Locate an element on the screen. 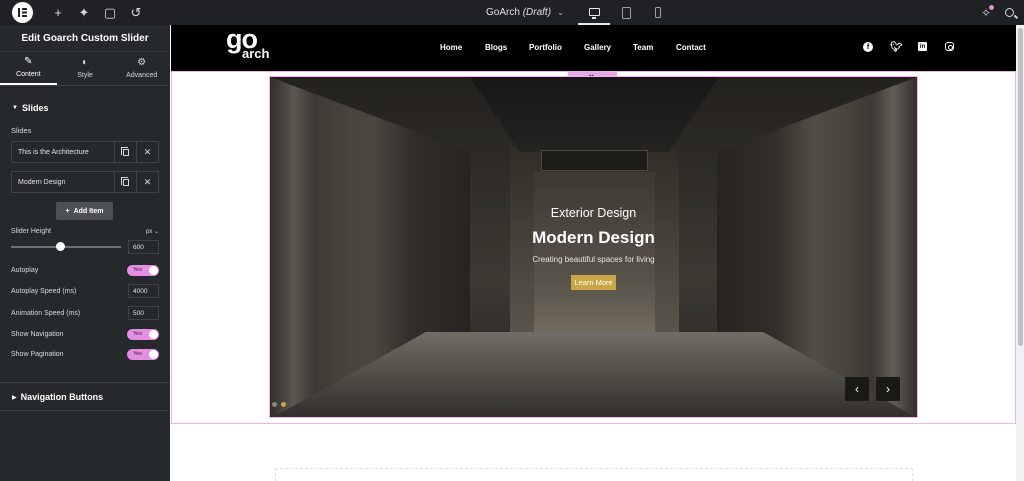 The width and height of the screenshot is (1024, 481). nav-team: Team is located at coordinates (643, 47).